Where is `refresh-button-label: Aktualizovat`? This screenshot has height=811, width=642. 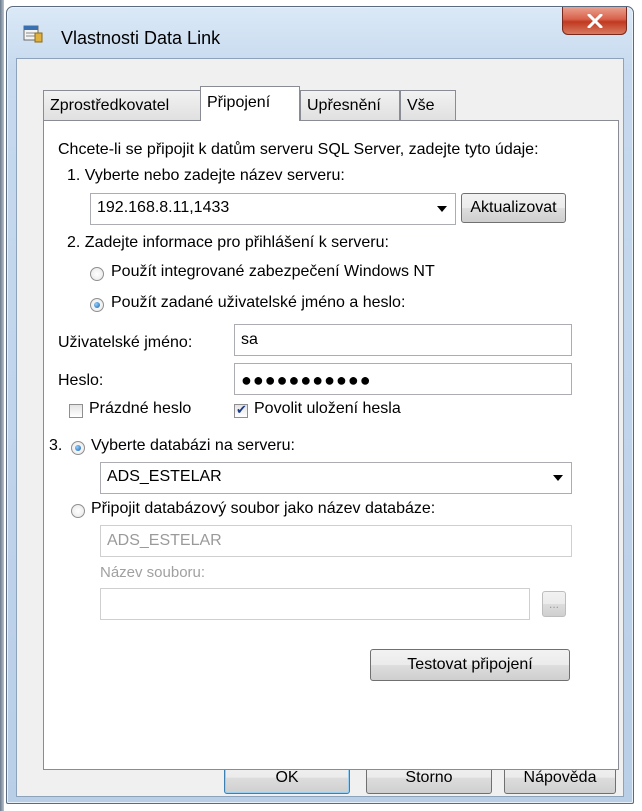 refresh-button-label: Aktualizovat is located at coordinates (513, 207).